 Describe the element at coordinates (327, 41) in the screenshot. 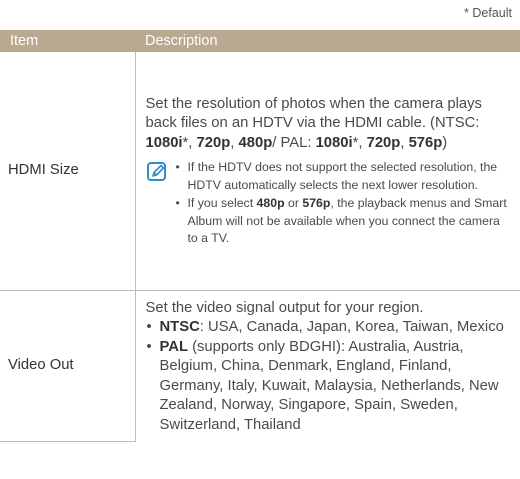

I see `description-column-header: Description` at that location.